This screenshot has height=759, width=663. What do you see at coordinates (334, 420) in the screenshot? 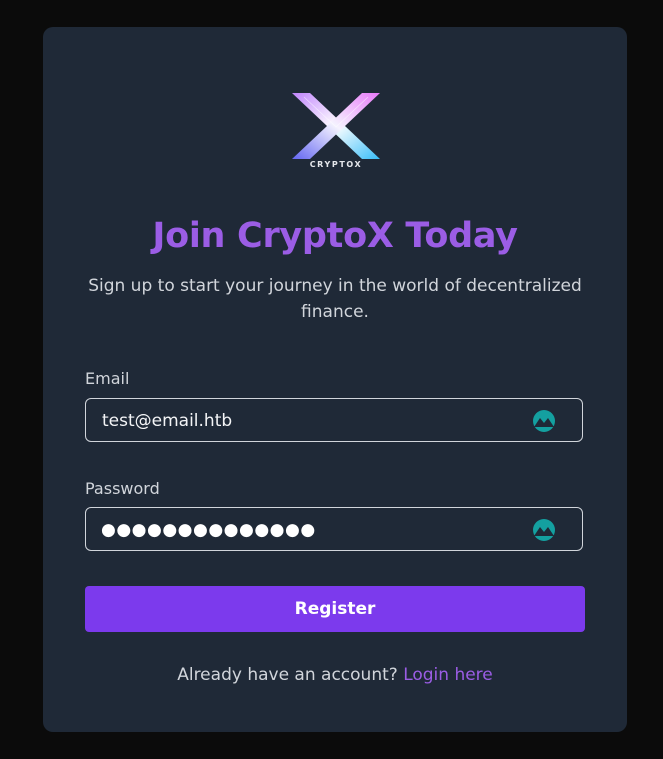
I see `email-field: test@email.htb` at bounding box center [334, 420].